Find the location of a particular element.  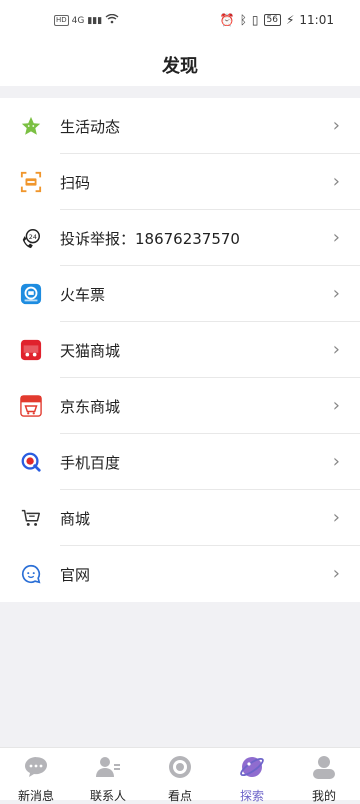

battery-level: 56 is located at coordinates (272, 20).